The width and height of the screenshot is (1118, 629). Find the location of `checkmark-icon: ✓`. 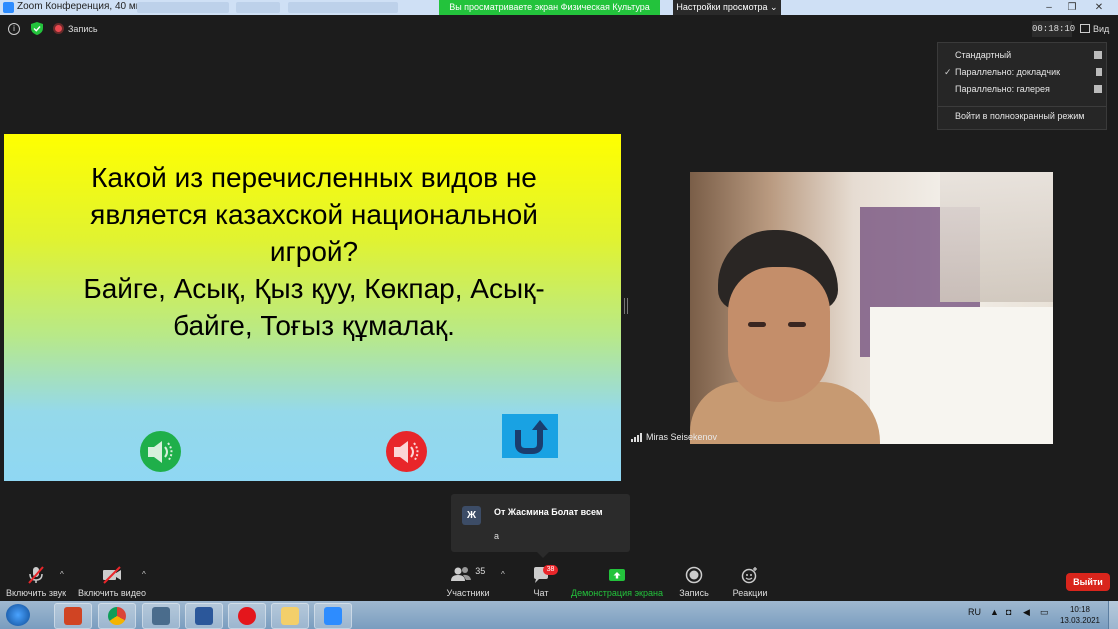

checkmark-icon: ✓ is located at coordinates (948, 72).